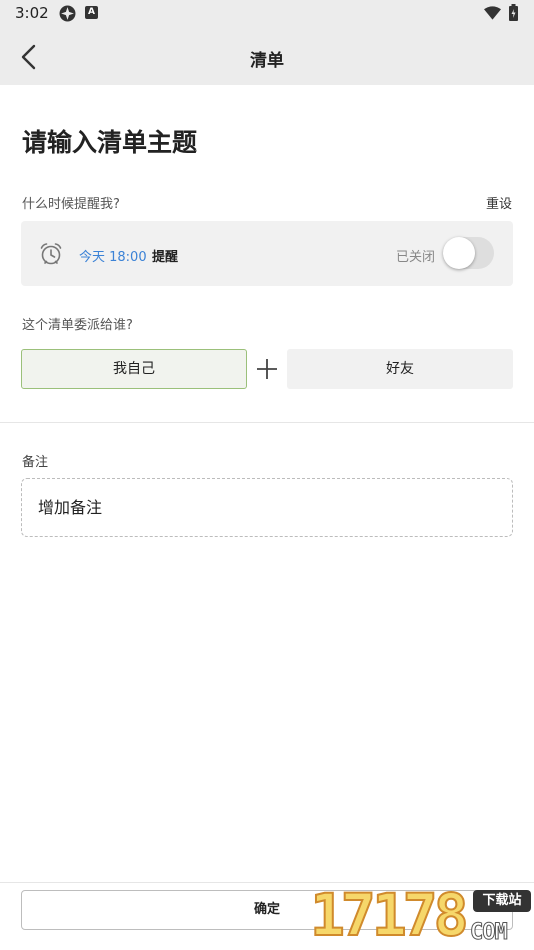 The image size is (534, 950). Describe the element at coordinates (77, 325) in the screenshot. I see `assign-question: 这个清单委派给谁?` at that location.